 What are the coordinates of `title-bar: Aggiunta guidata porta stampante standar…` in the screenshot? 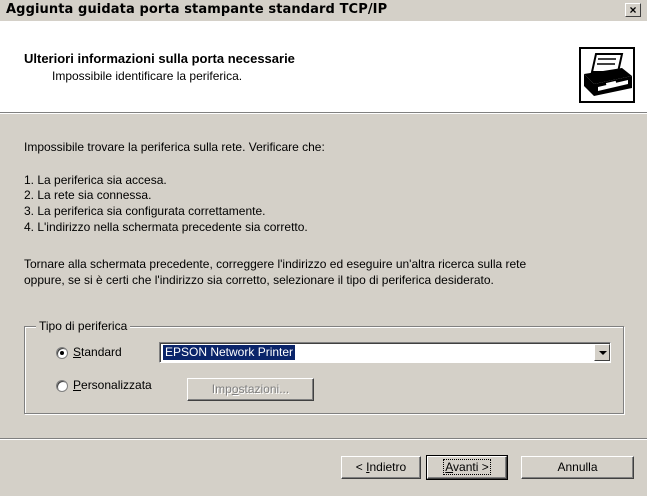 It's located at (323, 10).